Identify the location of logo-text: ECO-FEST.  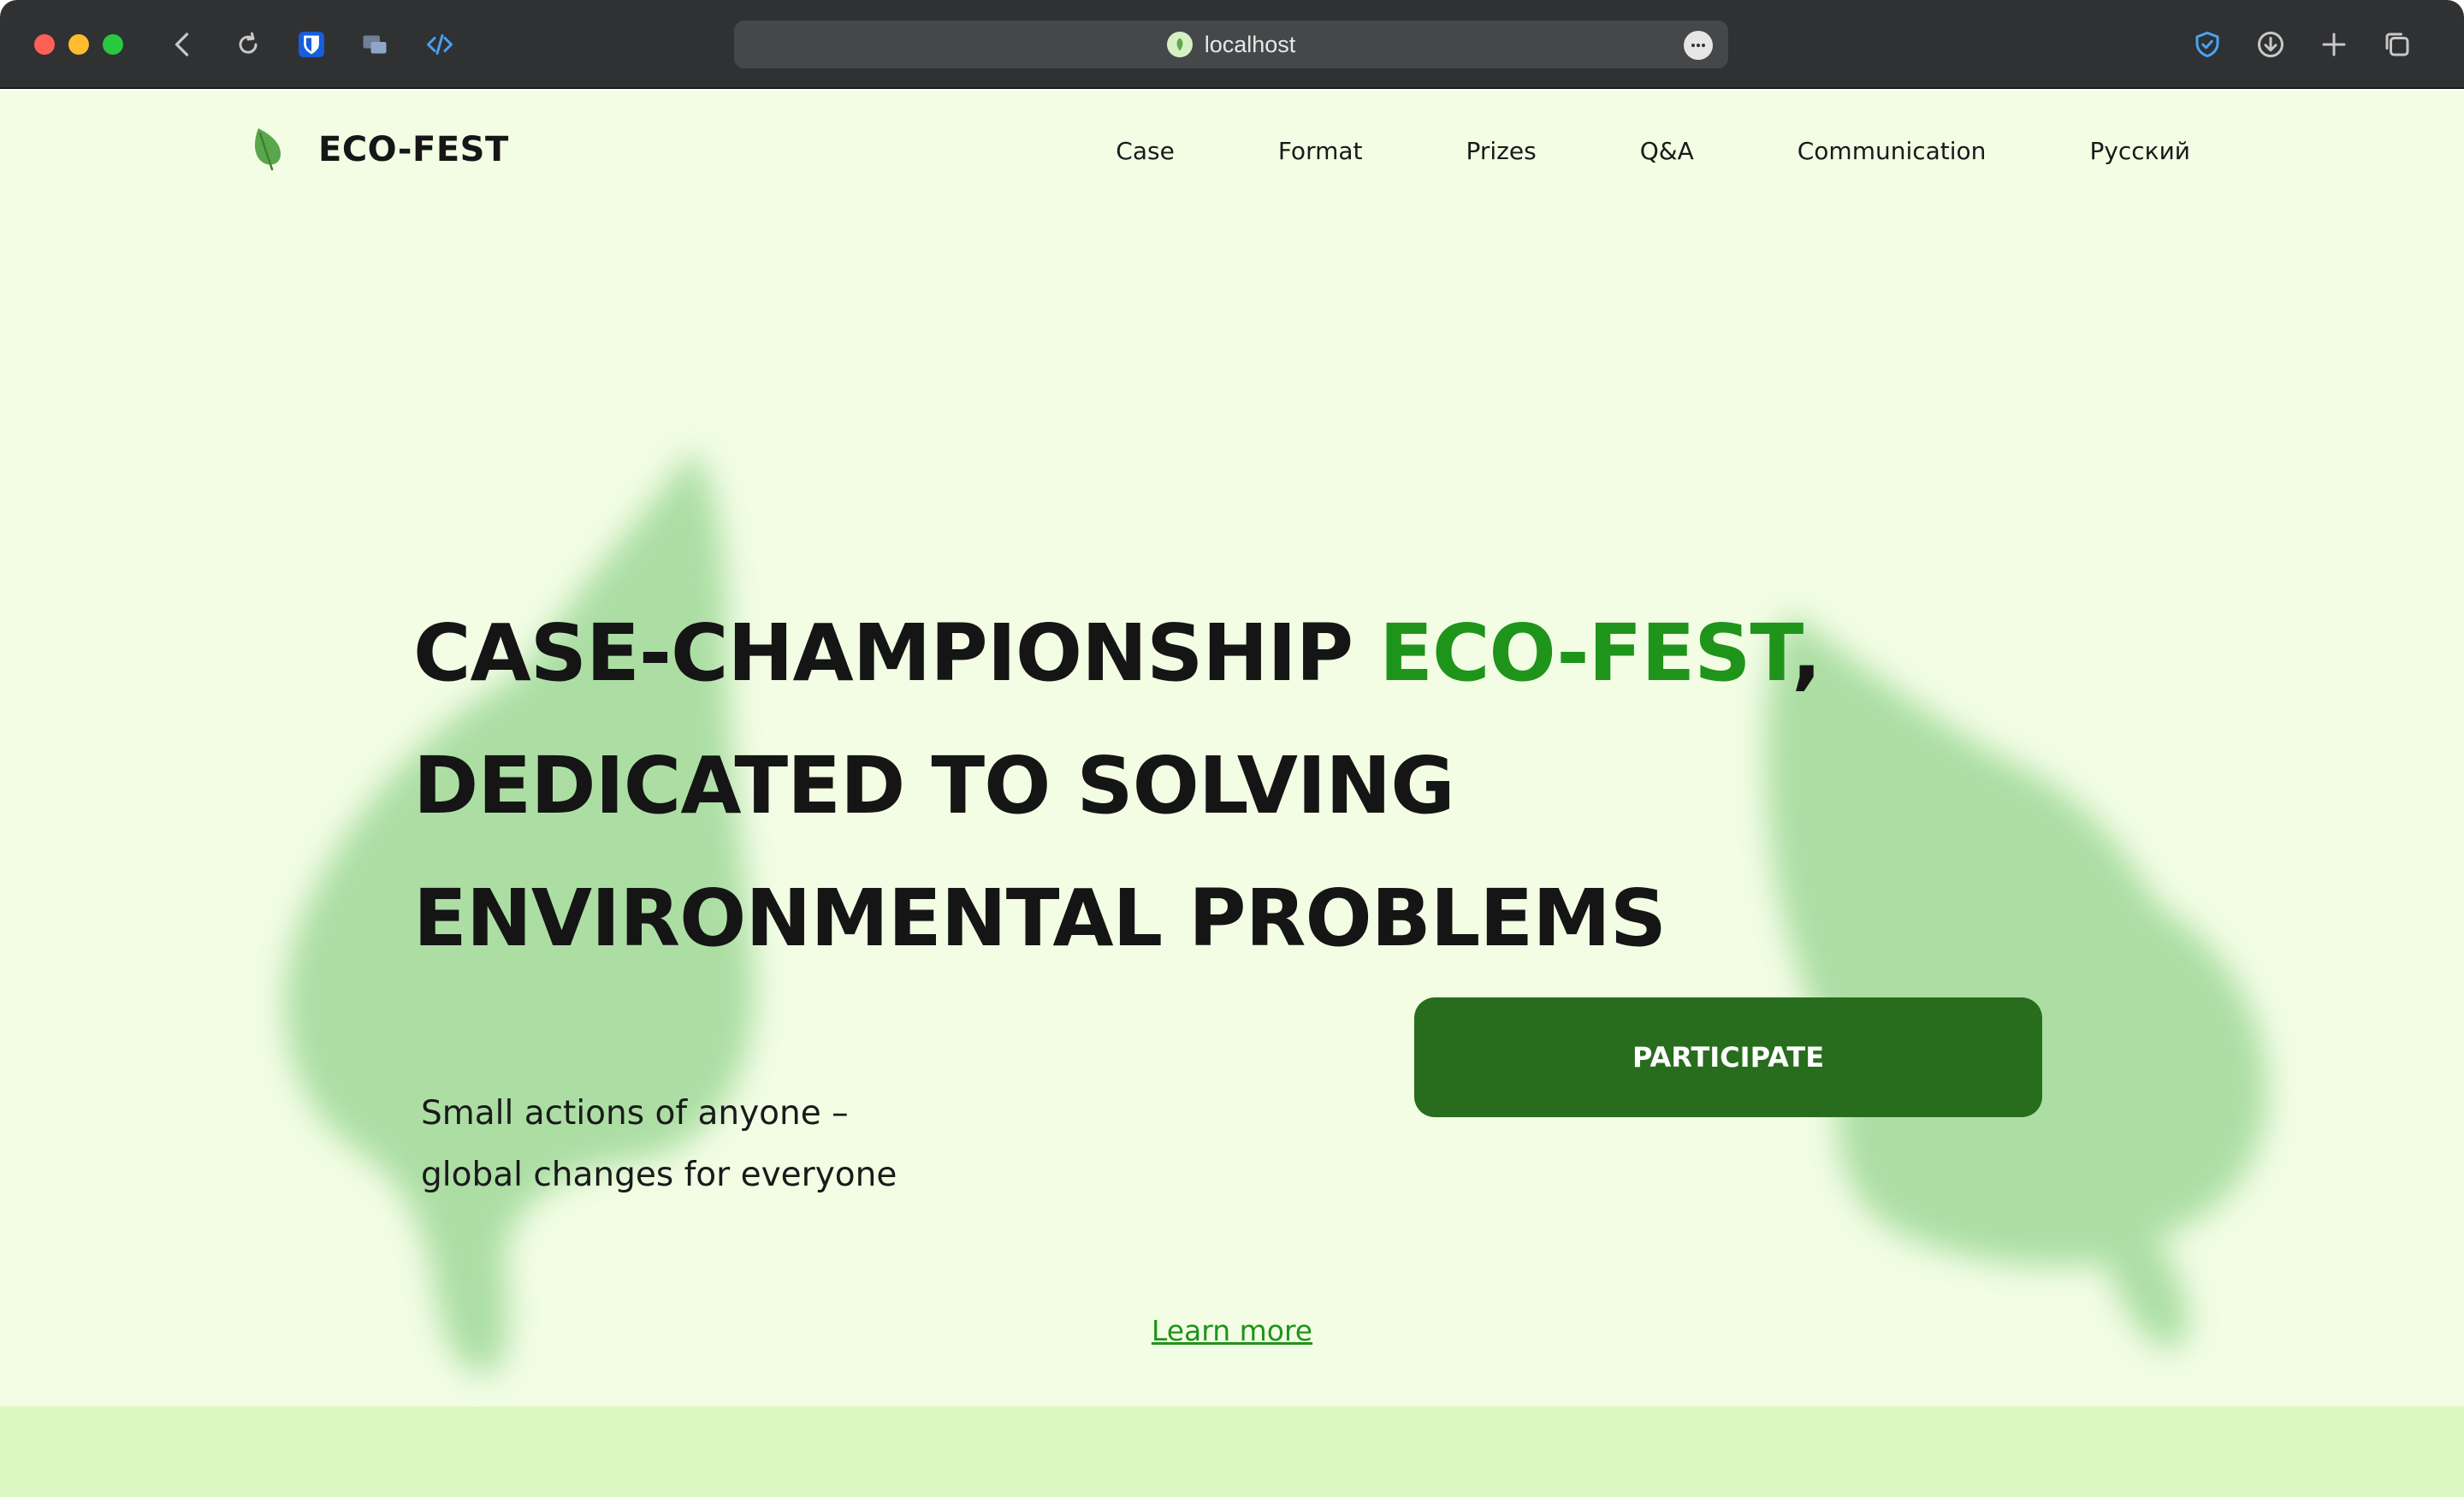
(413, 149).